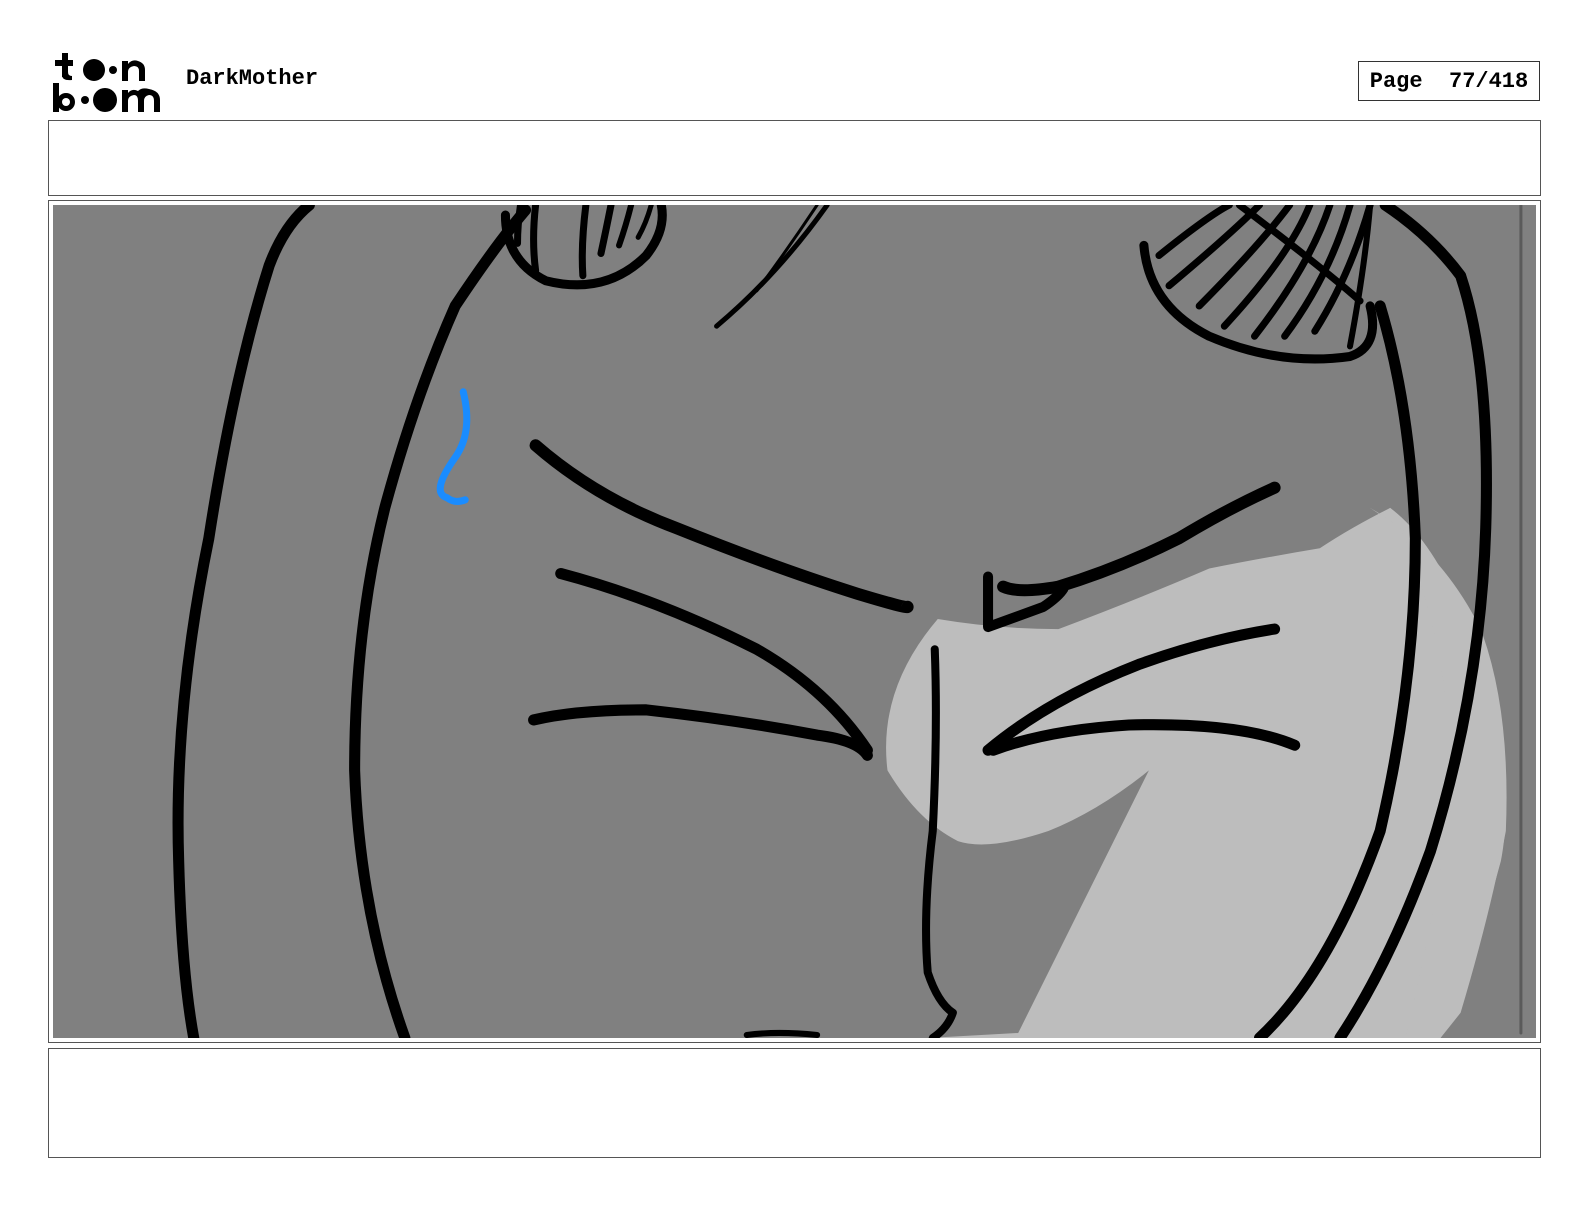 This screenshot has width=1584, height=1224. Describe the element at coordinates (1436, 81) in the screenshot. I see `page-spacer` at that location.